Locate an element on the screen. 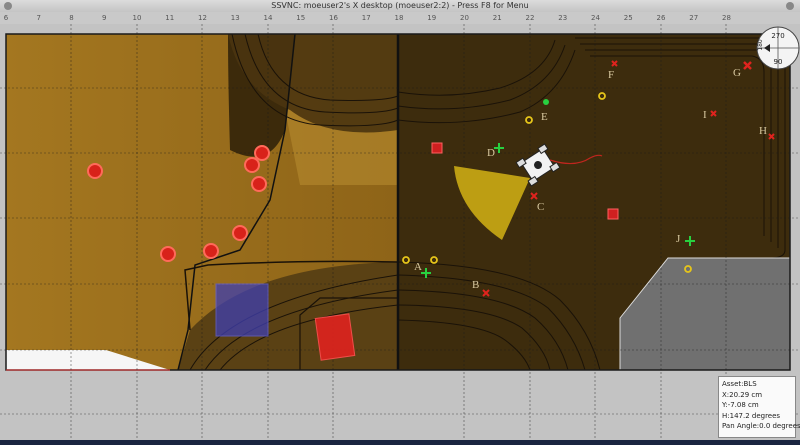  hazard-box is located at coordinates (335, 337).